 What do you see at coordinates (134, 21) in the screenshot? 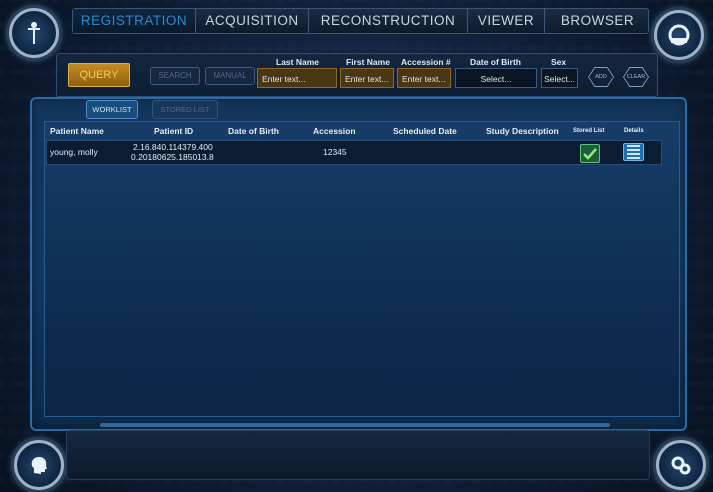
I see `tab-registration: REGISTRATION` at bounding box center [134, 21].